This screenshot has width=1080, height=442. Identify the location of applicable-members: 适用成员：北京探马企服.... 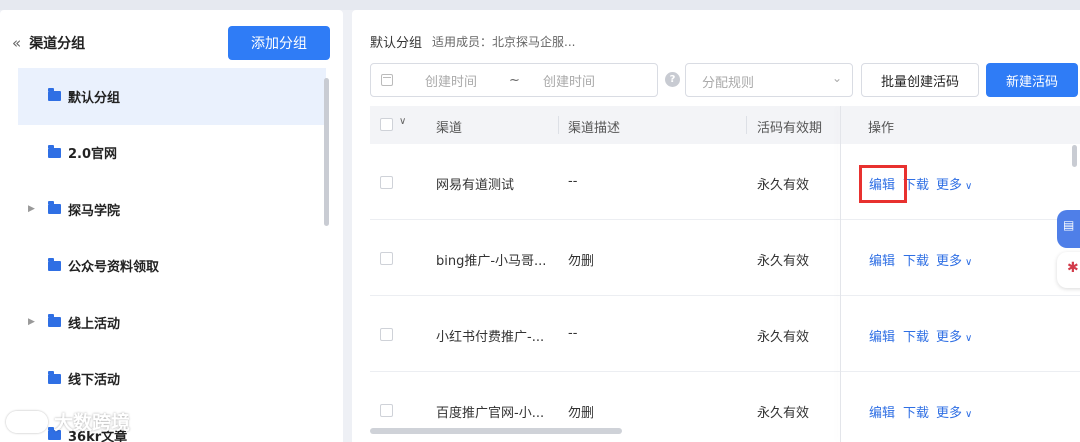
(504, 42).